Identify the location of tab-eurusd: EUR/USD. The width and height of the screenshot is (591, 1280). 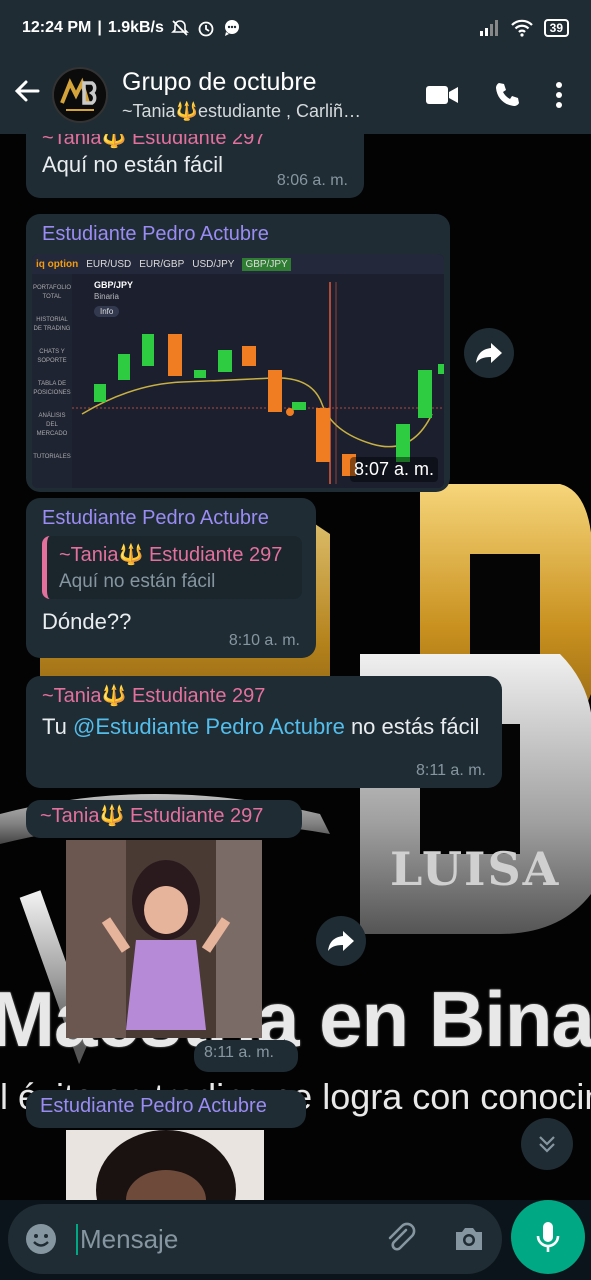
(109, 264).